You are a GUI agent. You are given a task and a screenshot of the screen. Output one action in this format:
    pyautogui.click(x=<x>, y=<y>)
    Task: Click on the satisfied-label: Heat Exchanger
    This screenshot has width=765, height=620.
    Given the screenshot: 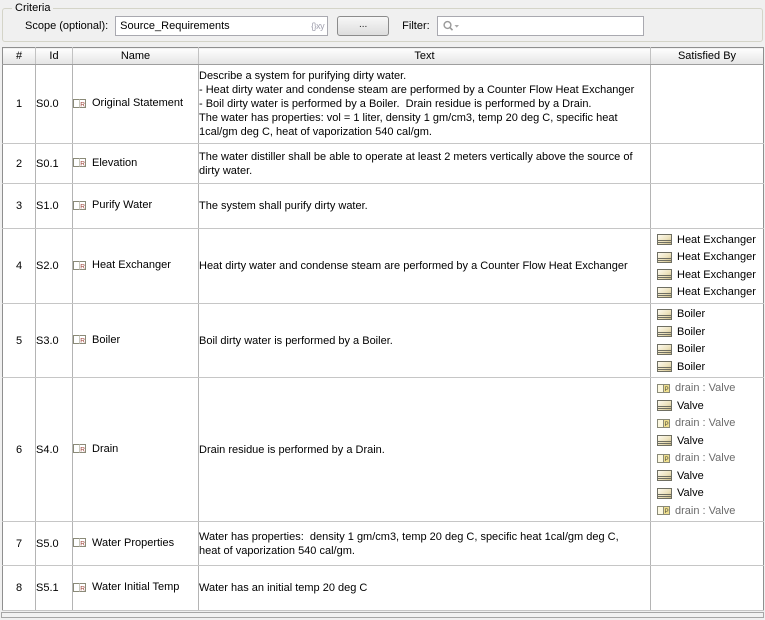 What is the action you would take?
    pyautogui.click(x=716, y=292)
    